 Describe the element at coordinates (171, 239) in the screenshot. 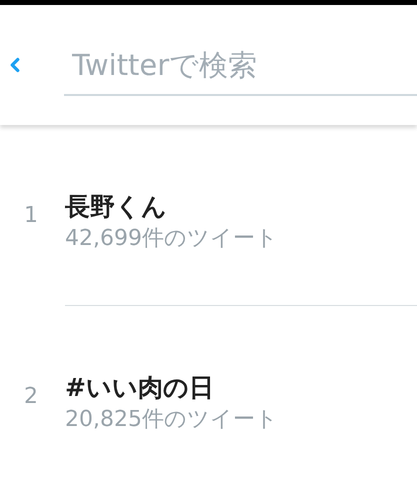

I see `tweet-count: 42,699件のツイート` at that location.